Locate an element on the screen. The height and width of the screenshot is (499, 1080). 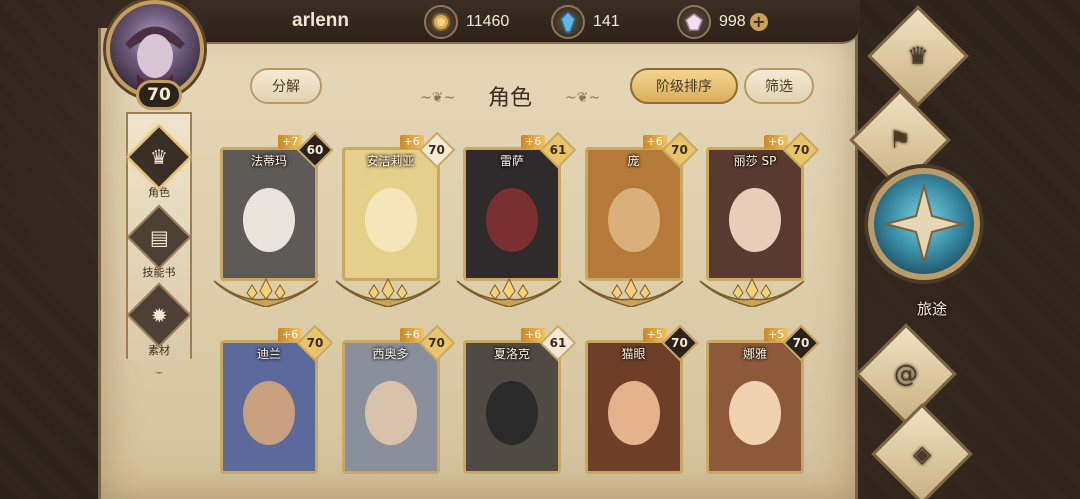
journey-button is located at coordinates (924, 224).